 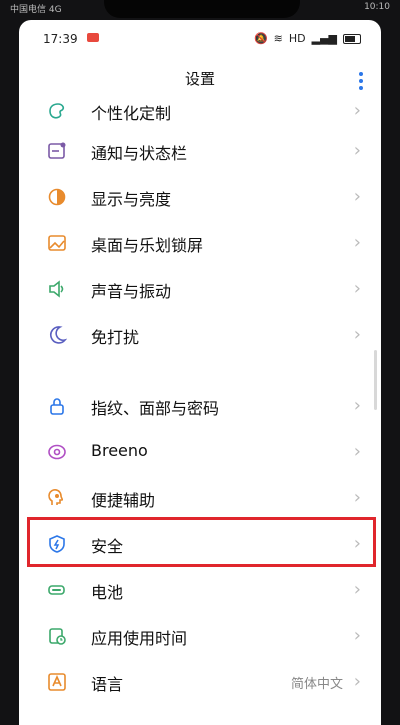 What do you see at coordinates (57, 197) in the screenshot?
I see `brightness-icon` at bounding box center [57, 197].